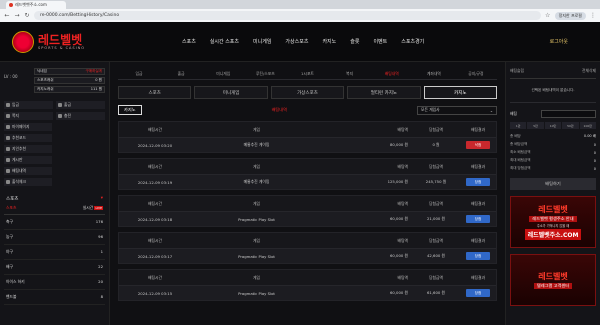 This screenshot has height=325, width=600. I want to click on url-text: re-0000.com/BettingHistory/Casino, so click(80, 15).